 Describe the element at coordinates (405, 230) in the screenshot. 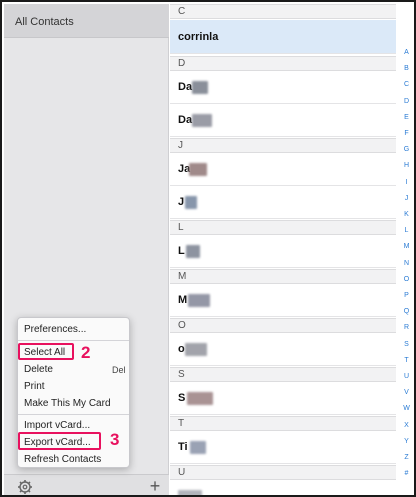

I see `index-letter-l: L` at that location.